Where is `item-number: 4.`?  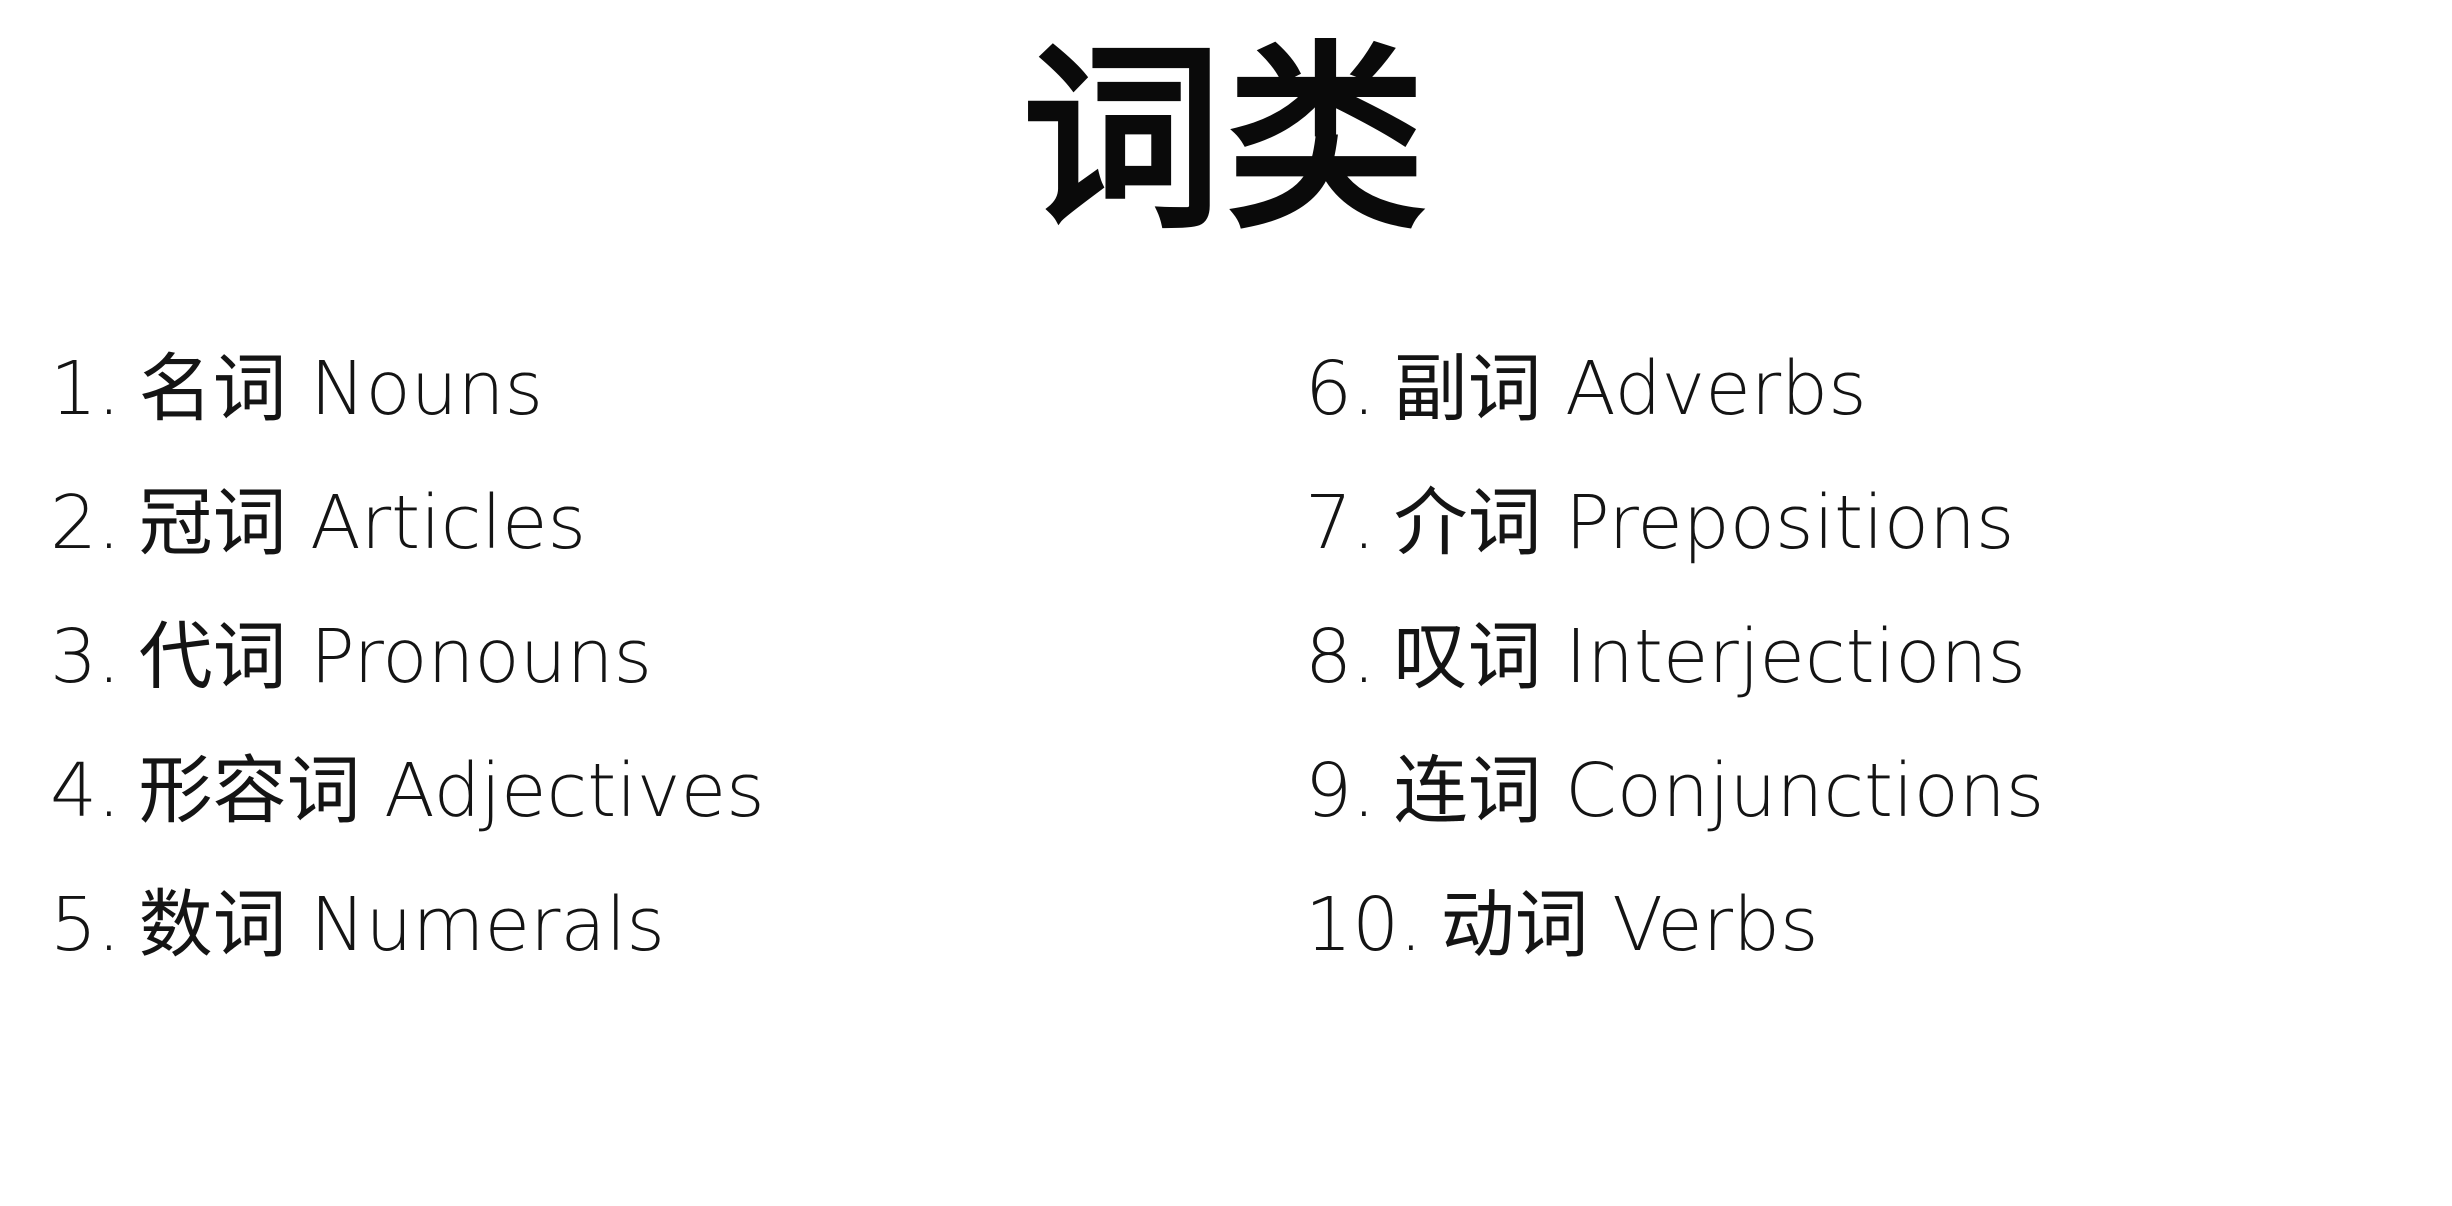 item-number: 4. is located at coordinates (85, 791).